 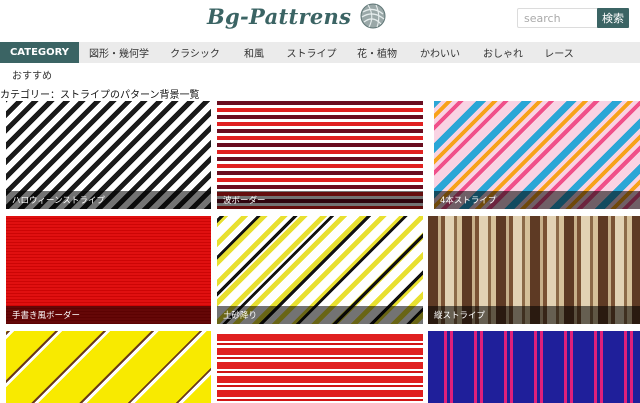 I want to click on pattern-title: ハロウィーンストライプ, so click(x=108, y=200).